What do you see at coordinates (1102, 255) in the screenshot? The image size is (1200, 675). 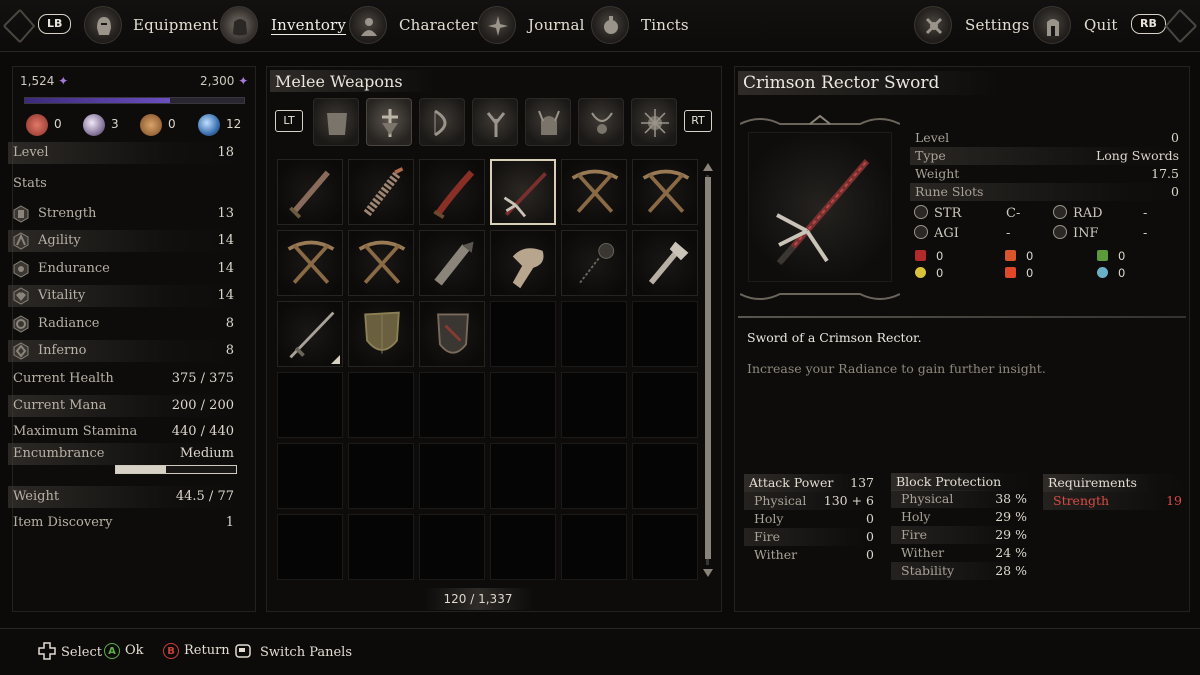 I see `poison-icon` at bounding box center [1102, 255].